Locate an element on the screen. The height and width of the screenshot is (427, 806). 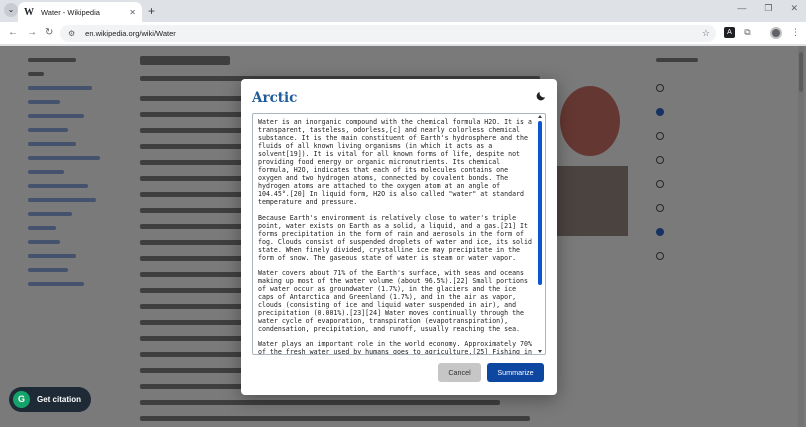
tab-search-button: ⌄ is located at coordinates (11, 10).